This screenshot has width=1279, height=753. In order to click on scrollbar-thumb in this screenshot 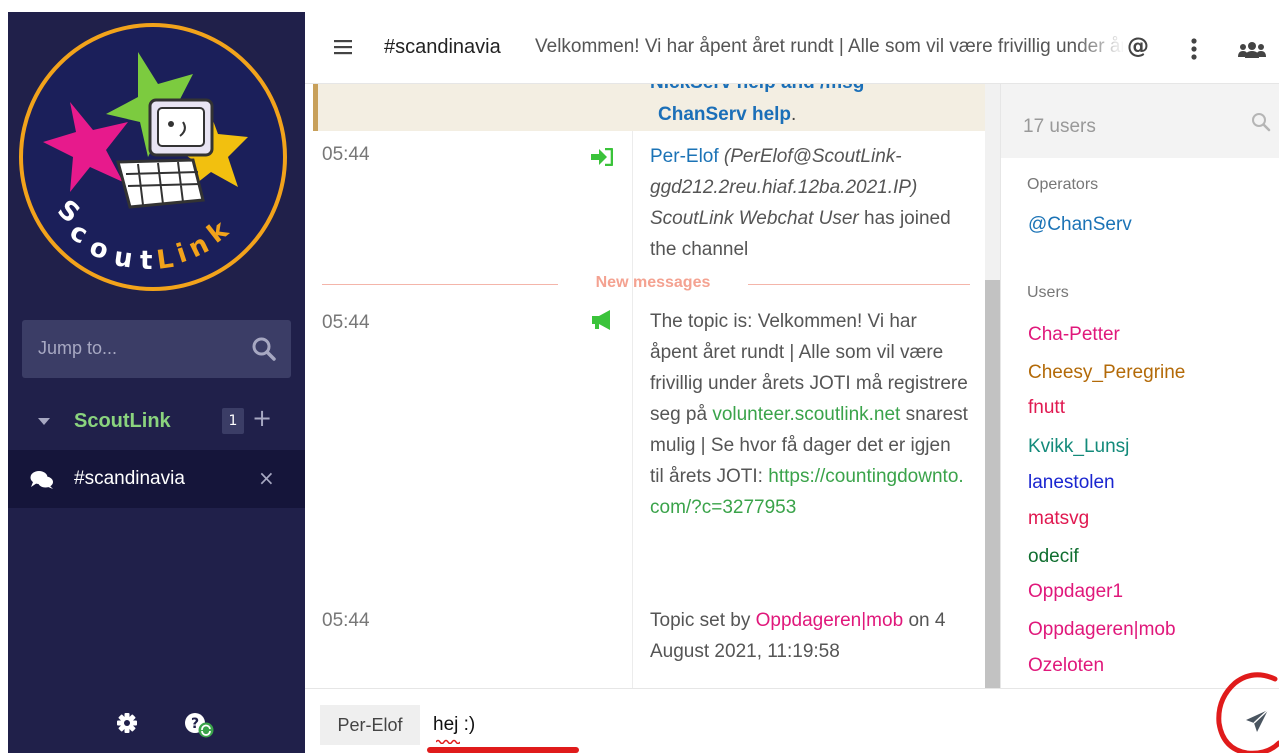, I will do `click(992, 484)`.